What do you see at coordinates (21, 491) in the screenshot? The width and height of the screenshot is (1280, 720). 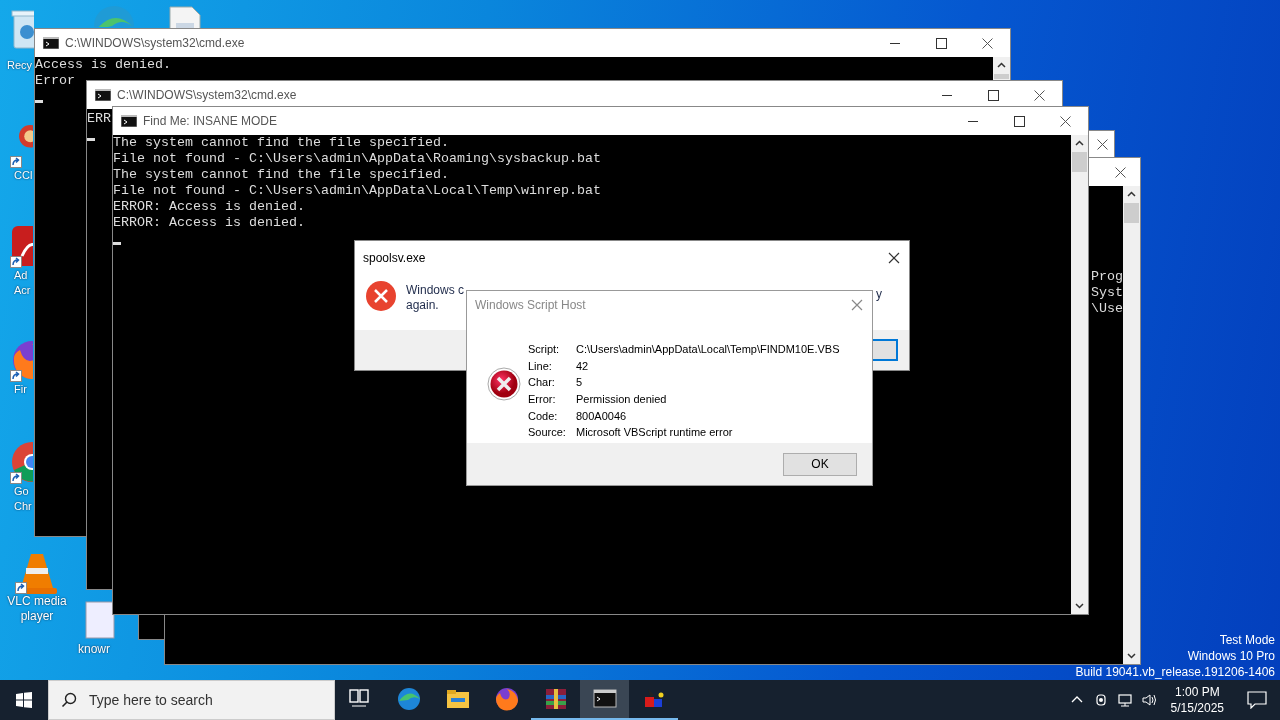 I see `icon-label: Go` at bounding box center [21, 491].